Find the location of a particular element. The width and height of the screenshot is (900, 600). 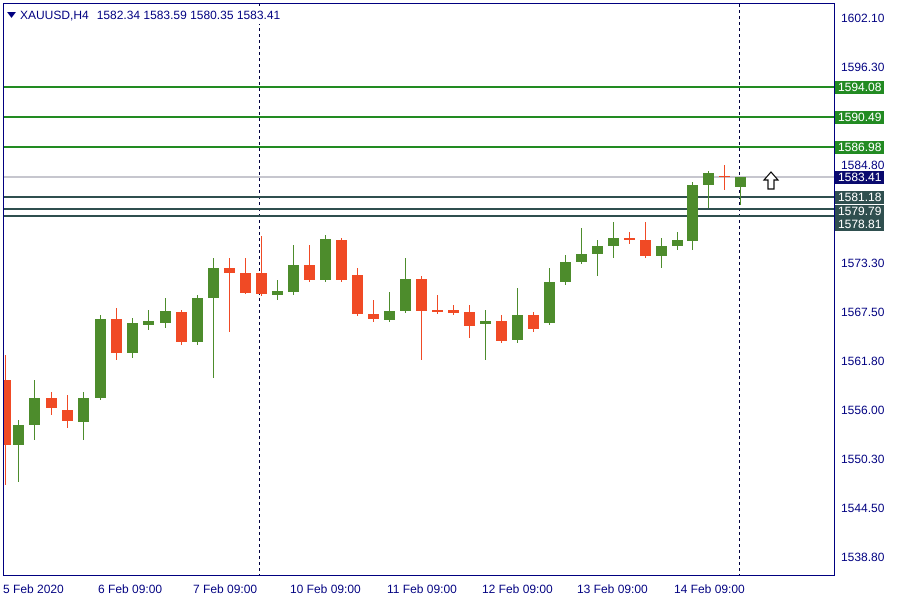

price-level-label: 1579.79 is located at coordinates (859, 211).